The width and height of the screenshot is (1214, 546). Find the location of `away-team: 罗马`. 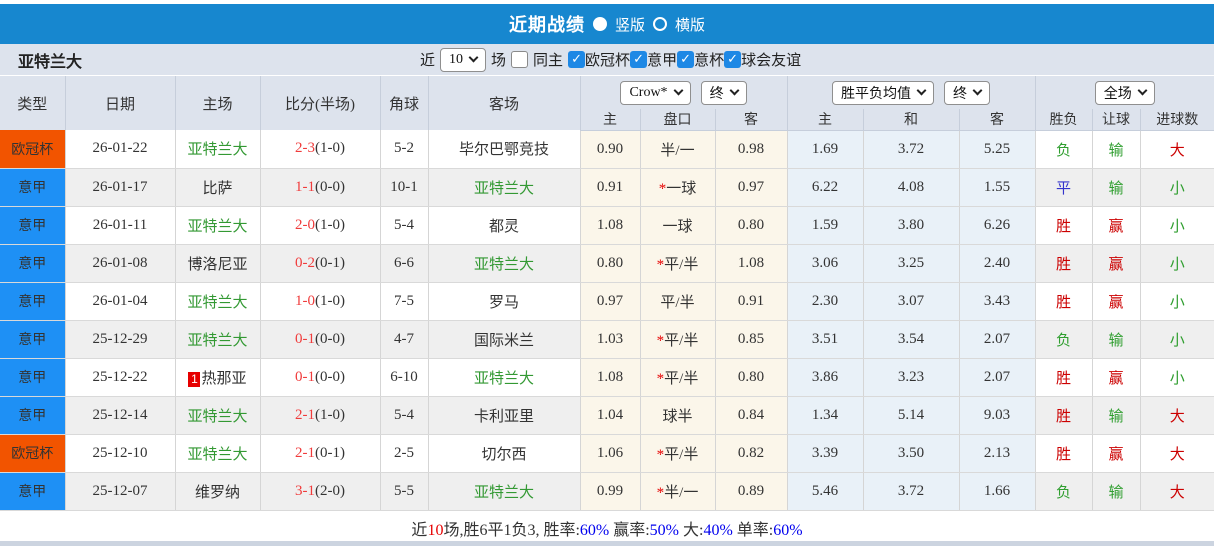

away-team: 罗马 is located at coordinates (504, 301).